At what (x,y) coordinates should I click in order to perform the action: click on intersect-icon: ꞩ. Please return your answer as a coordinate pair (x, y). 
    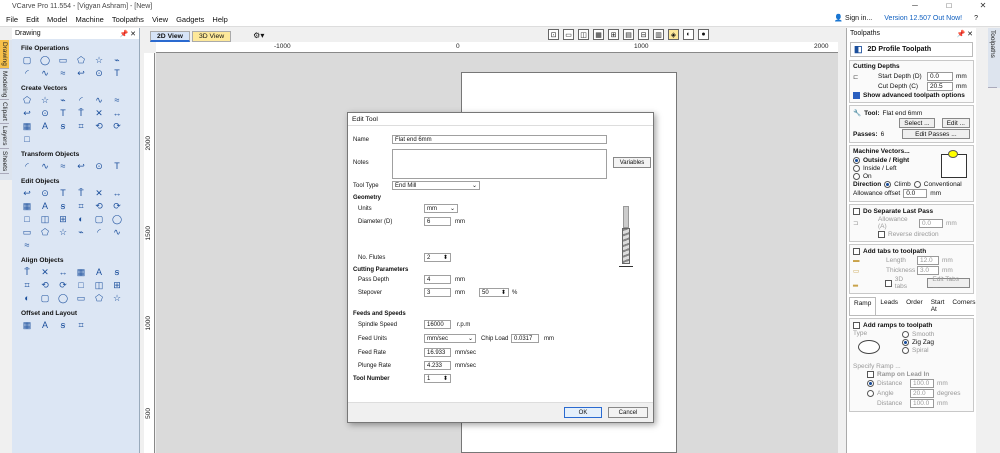
    Looking at the image, I should click on (63, 206).